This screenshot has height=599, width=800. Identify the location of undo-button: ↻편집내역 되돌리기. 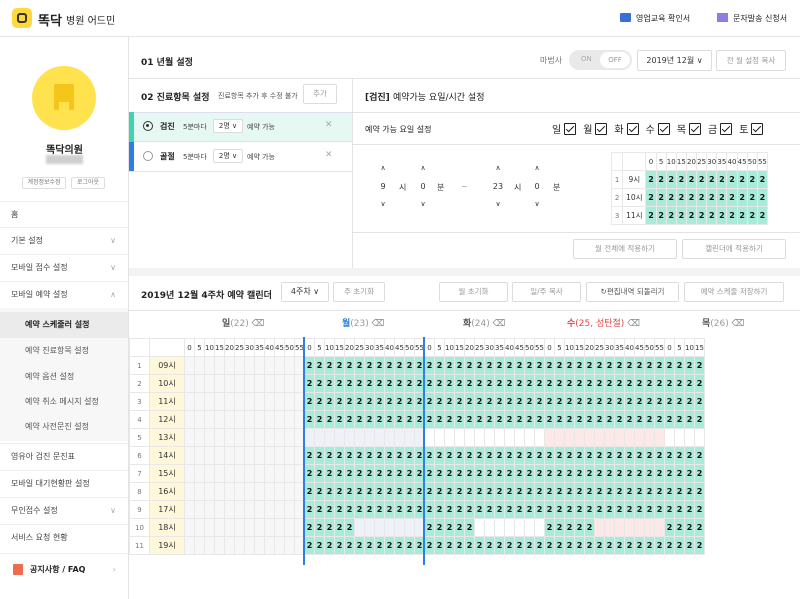
(632, 292).